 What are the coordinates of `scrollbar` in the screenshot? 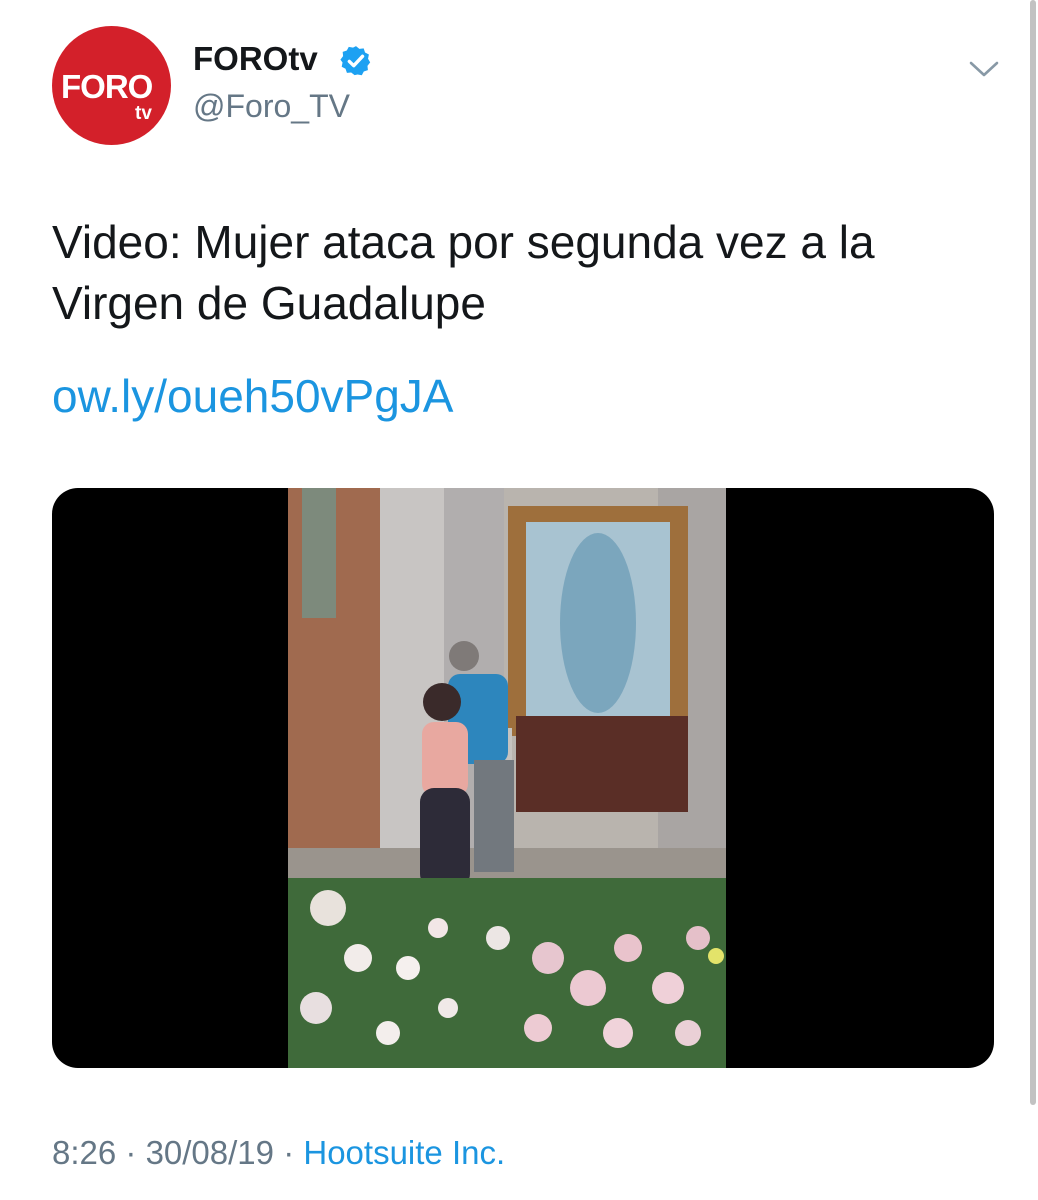 It's located at (1033, 552).